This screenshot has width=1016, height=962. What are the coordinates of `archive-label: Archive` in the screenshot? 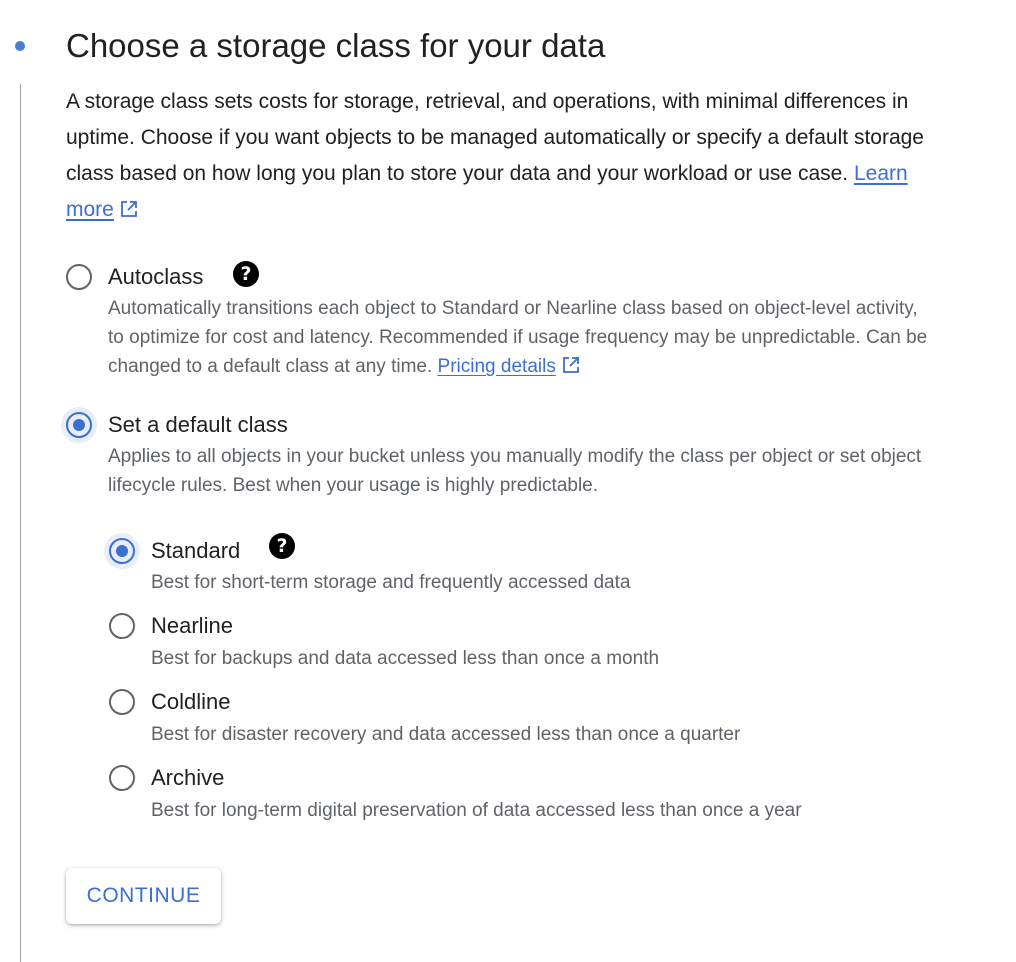 It's located at (188, 777).